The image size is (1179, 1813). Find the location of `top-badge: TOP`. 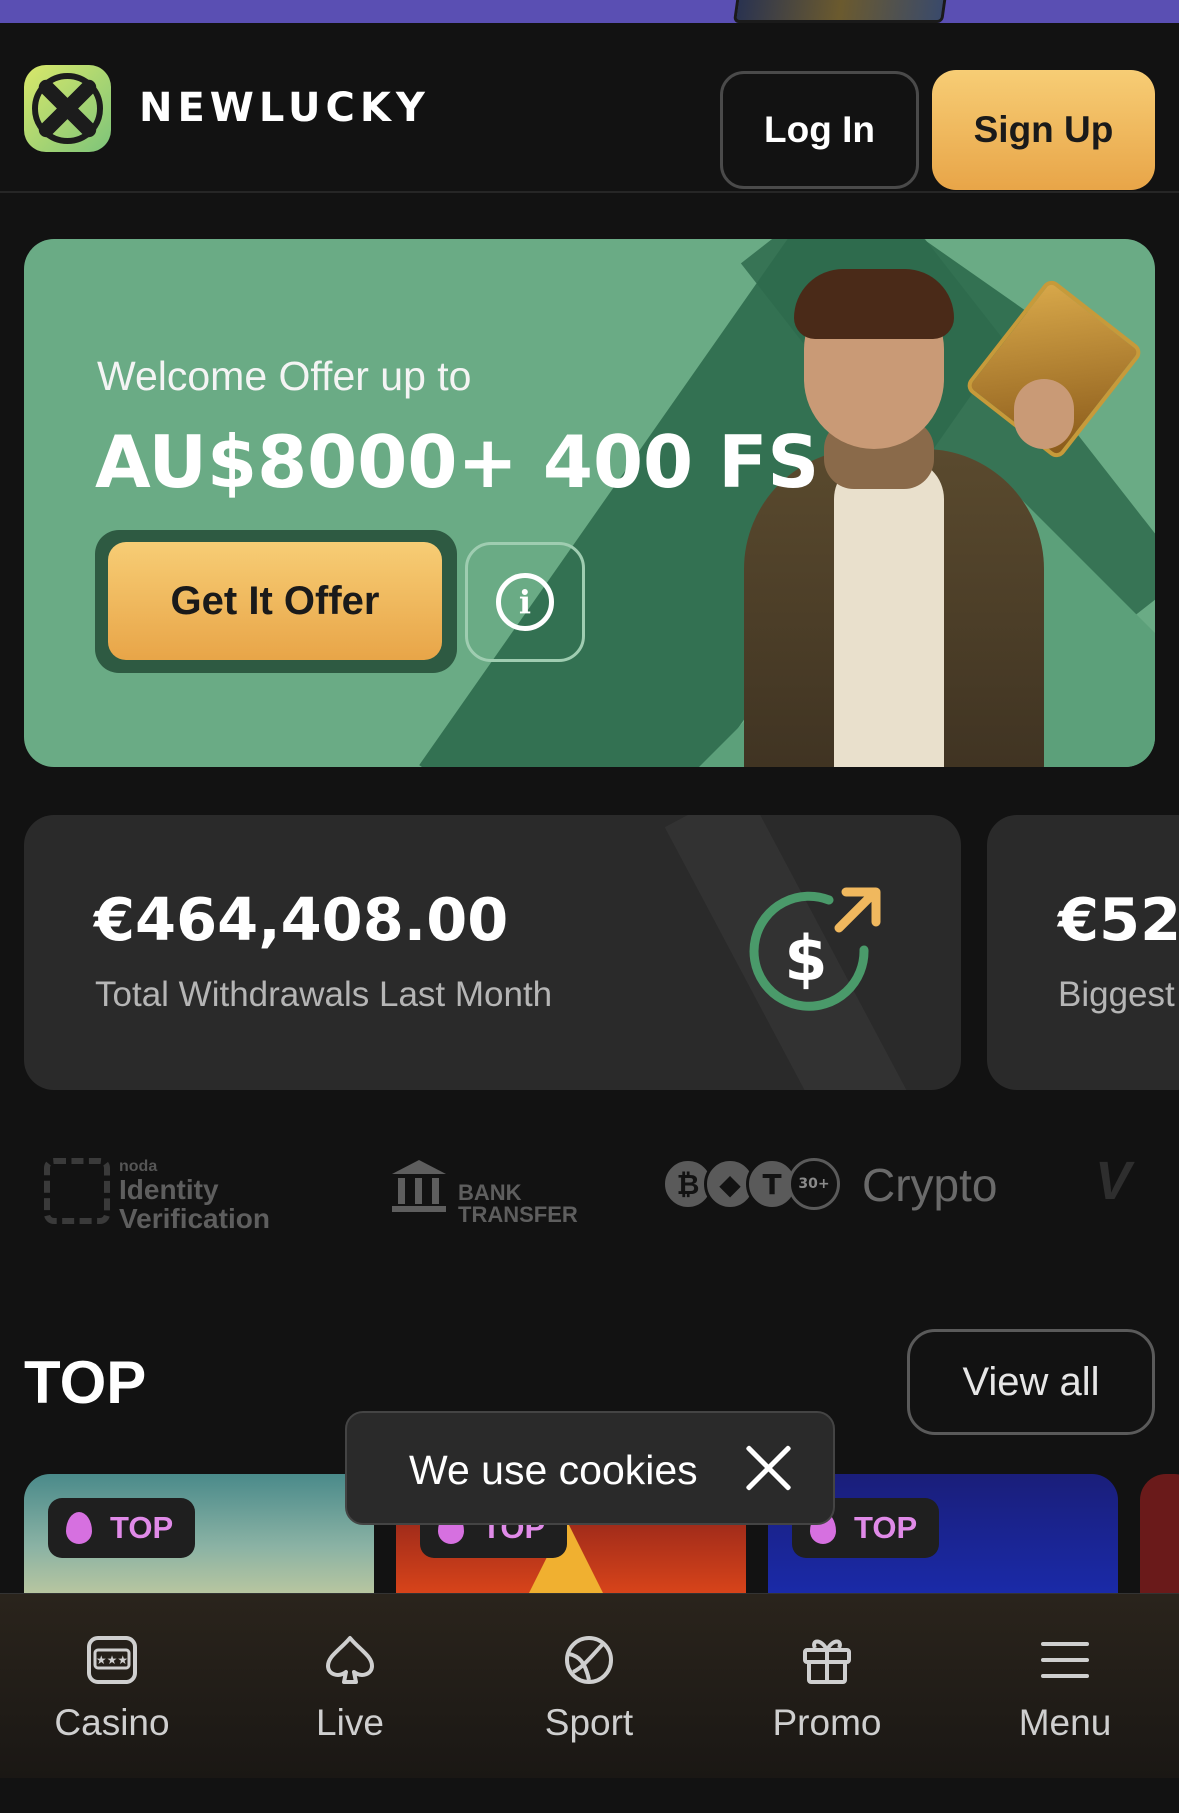

top-badge: TOP is located at coordinates (122, 1528).